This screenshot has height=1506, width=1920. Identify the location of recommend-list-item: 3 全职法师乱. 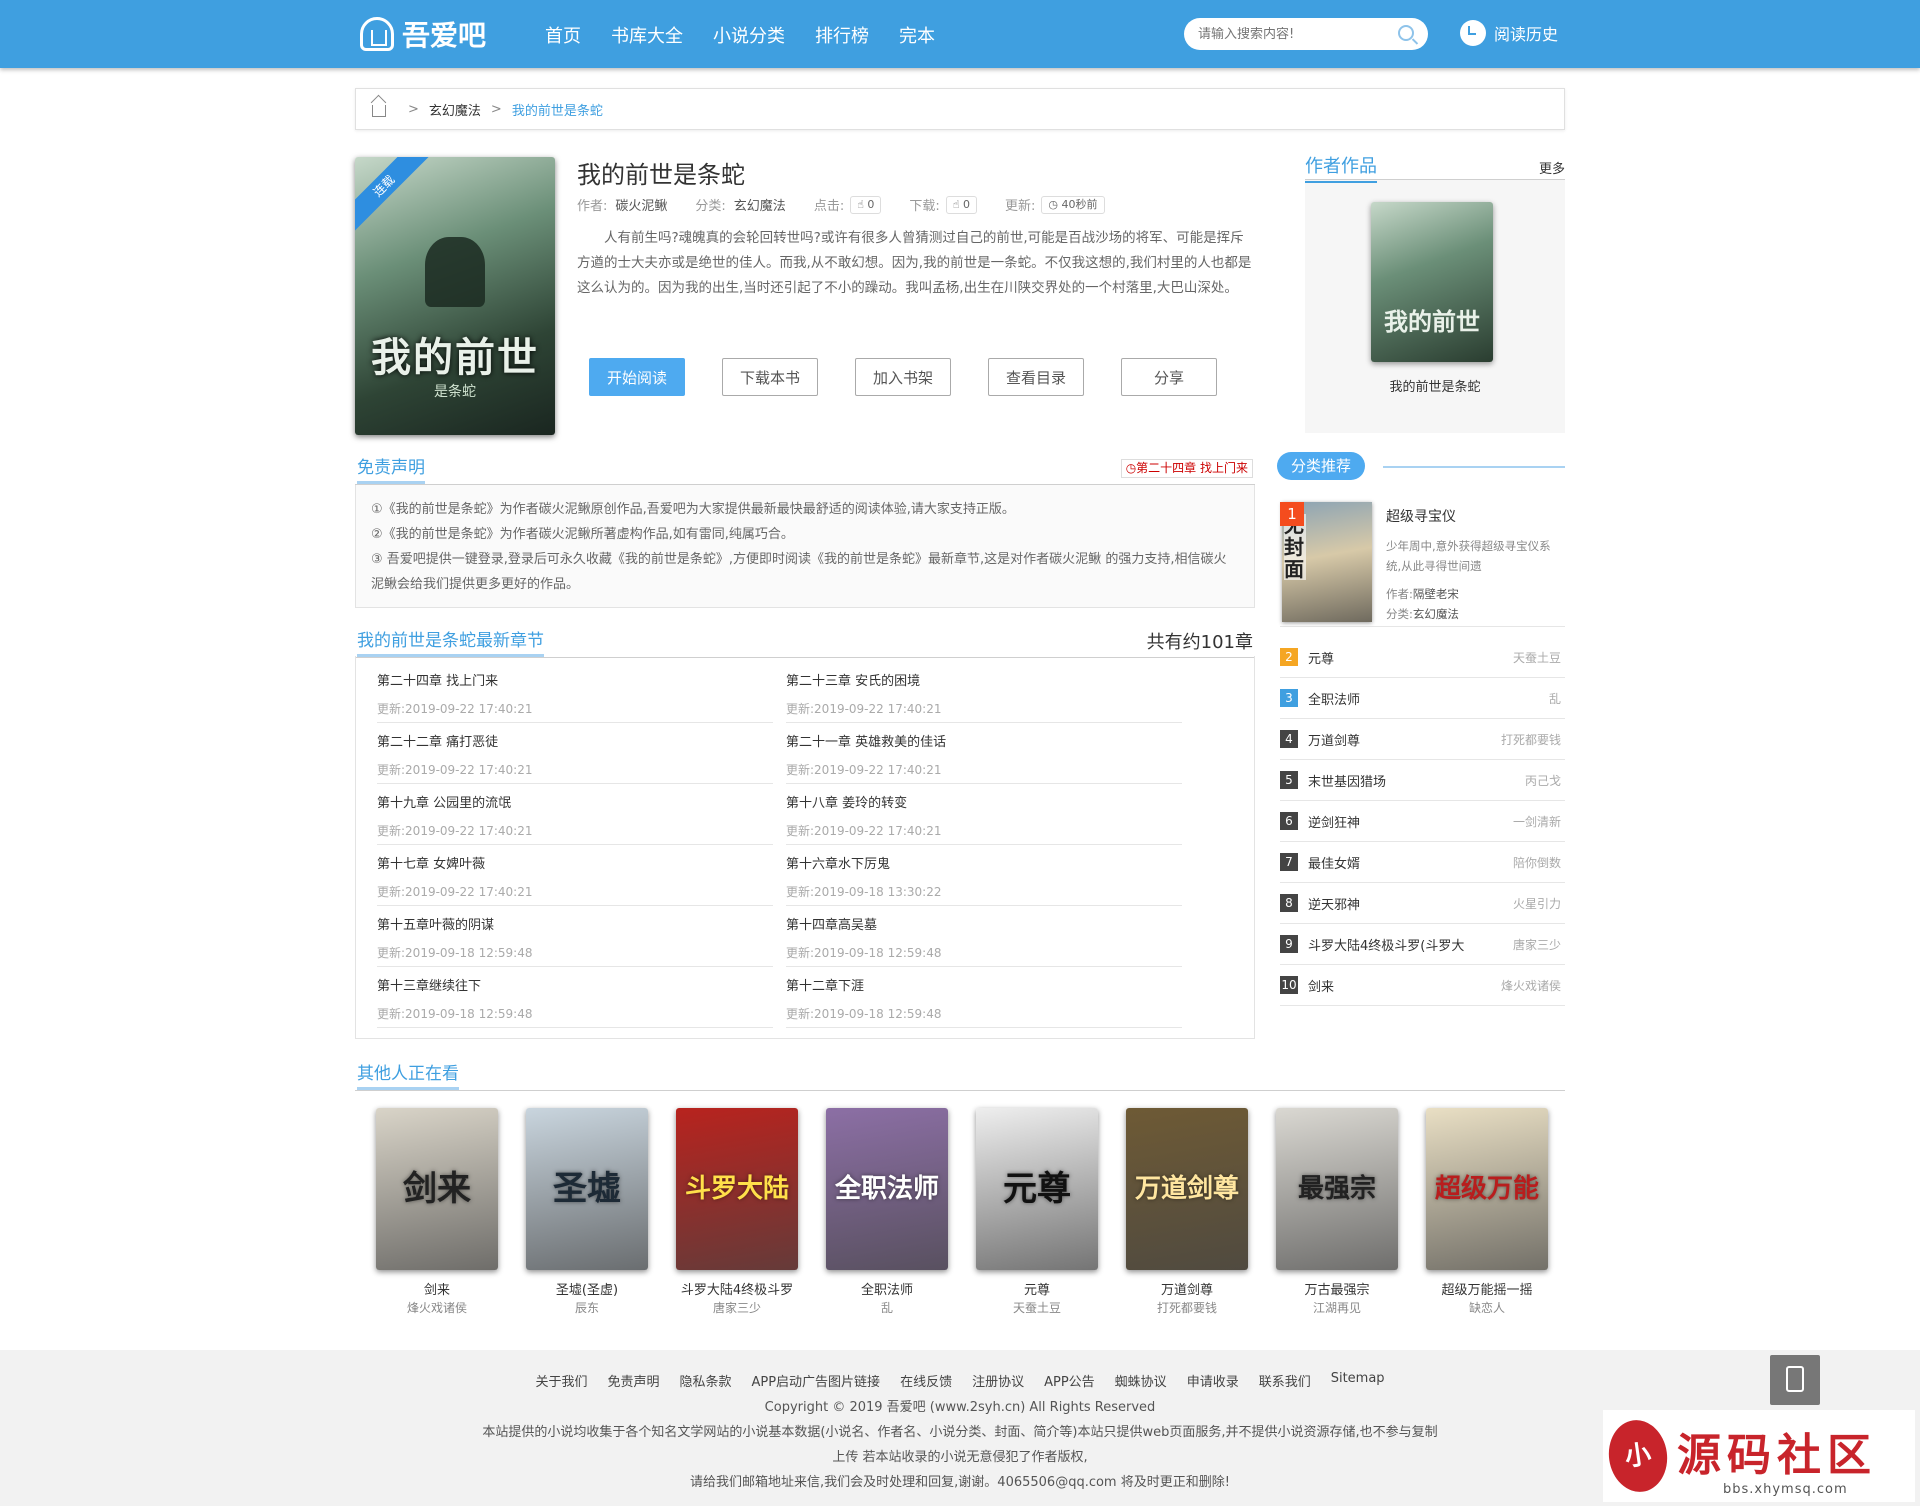
(1422, 698).